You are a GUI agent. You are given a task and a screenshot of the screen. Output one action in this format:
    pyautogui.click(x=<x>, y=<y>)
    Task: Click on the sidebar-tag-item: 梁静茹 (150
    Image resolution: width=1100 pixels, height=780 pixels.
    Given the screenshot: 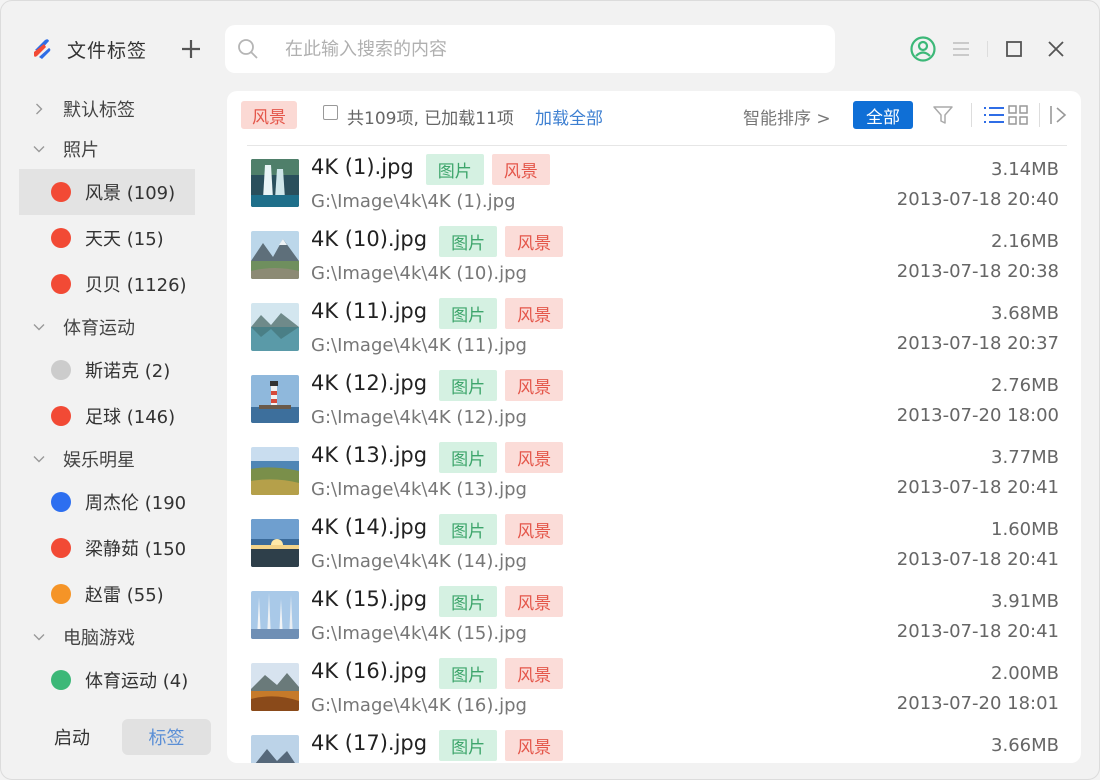 What is the action you would take?
    pyautogui.click(x=119, y=548)
    